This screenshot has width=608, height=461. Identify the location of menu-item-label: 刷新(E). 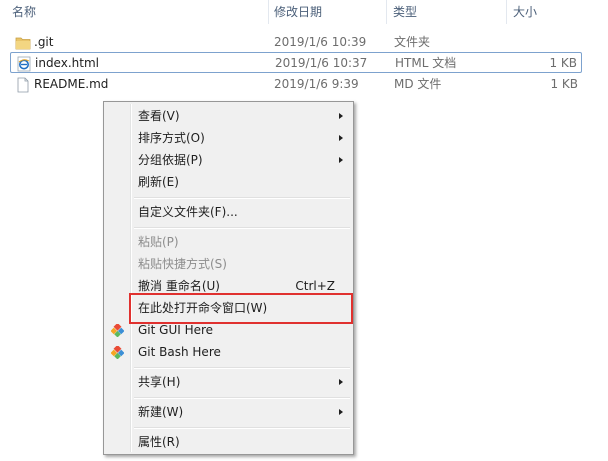
(158, 182).